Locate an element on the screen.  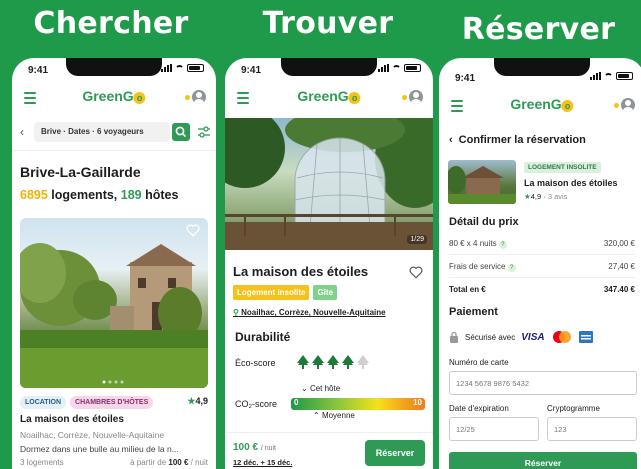
listing-price: 100 € is located at coordinates (178, 462).